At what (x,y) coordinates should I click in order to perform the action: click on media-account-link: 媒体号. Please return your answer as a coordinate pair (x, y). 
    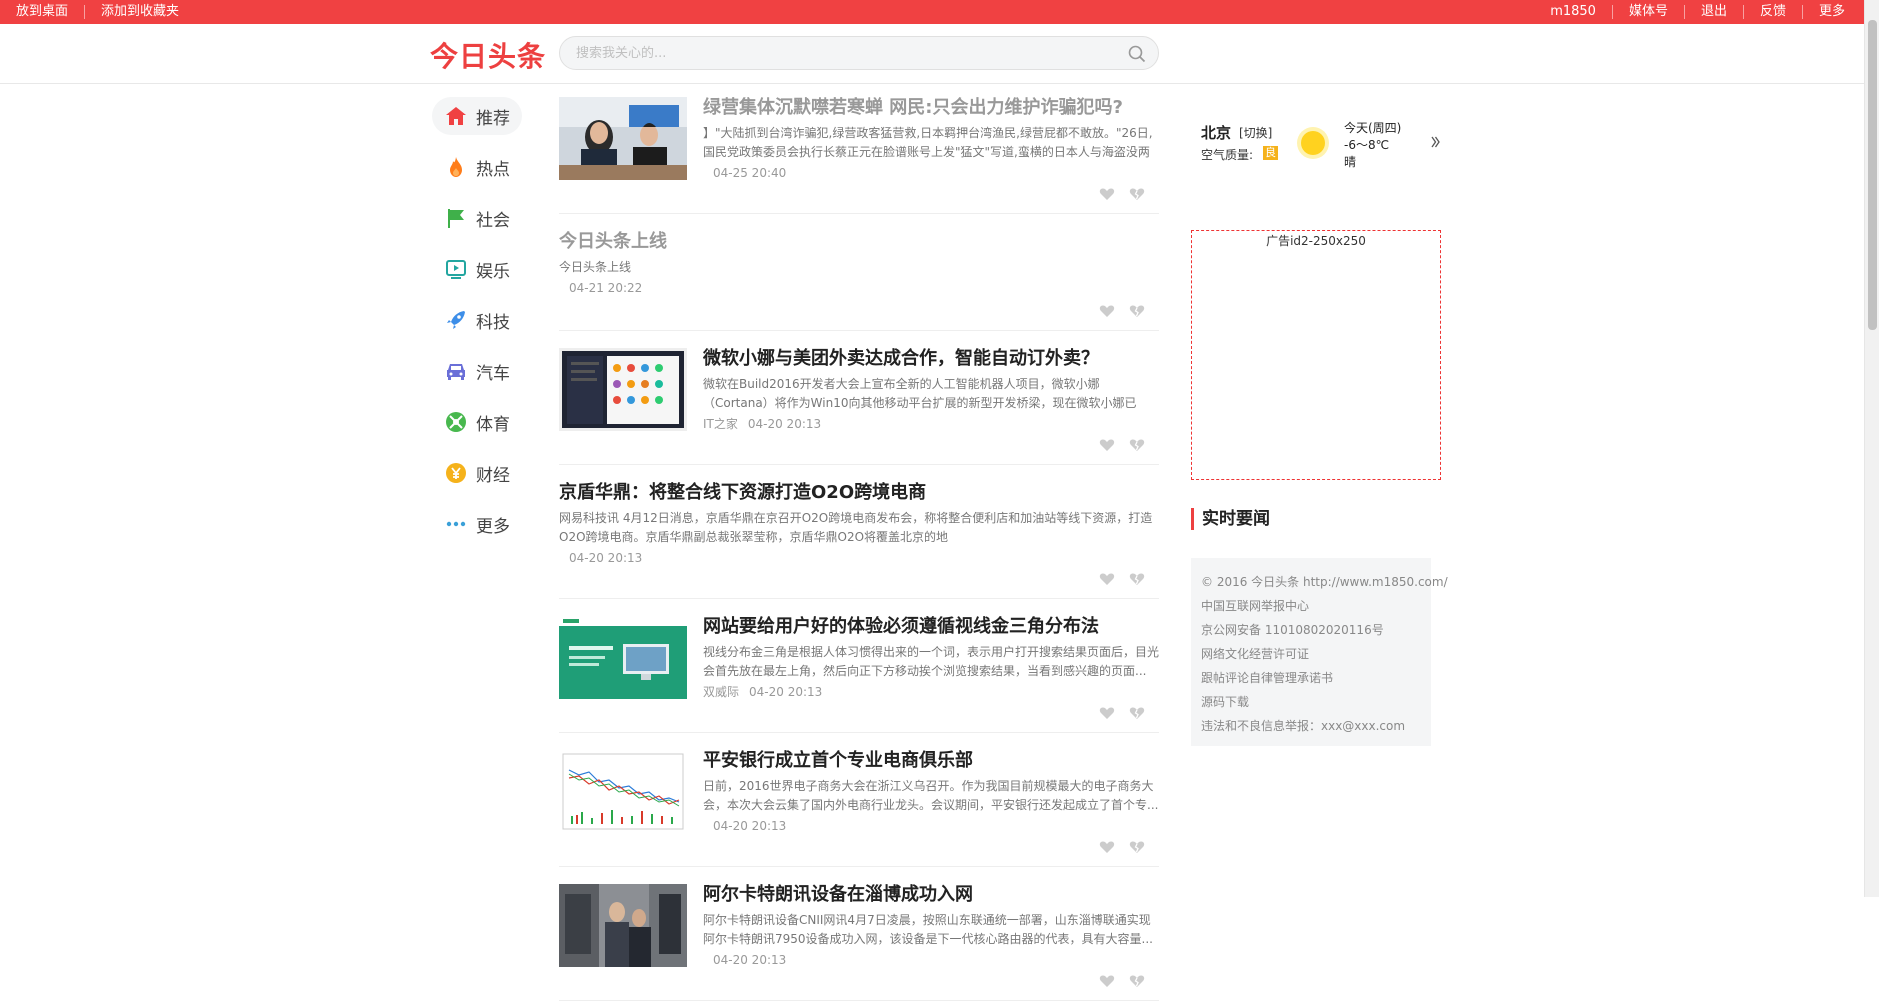
    Looking at the image, I should click on (1647, 12).